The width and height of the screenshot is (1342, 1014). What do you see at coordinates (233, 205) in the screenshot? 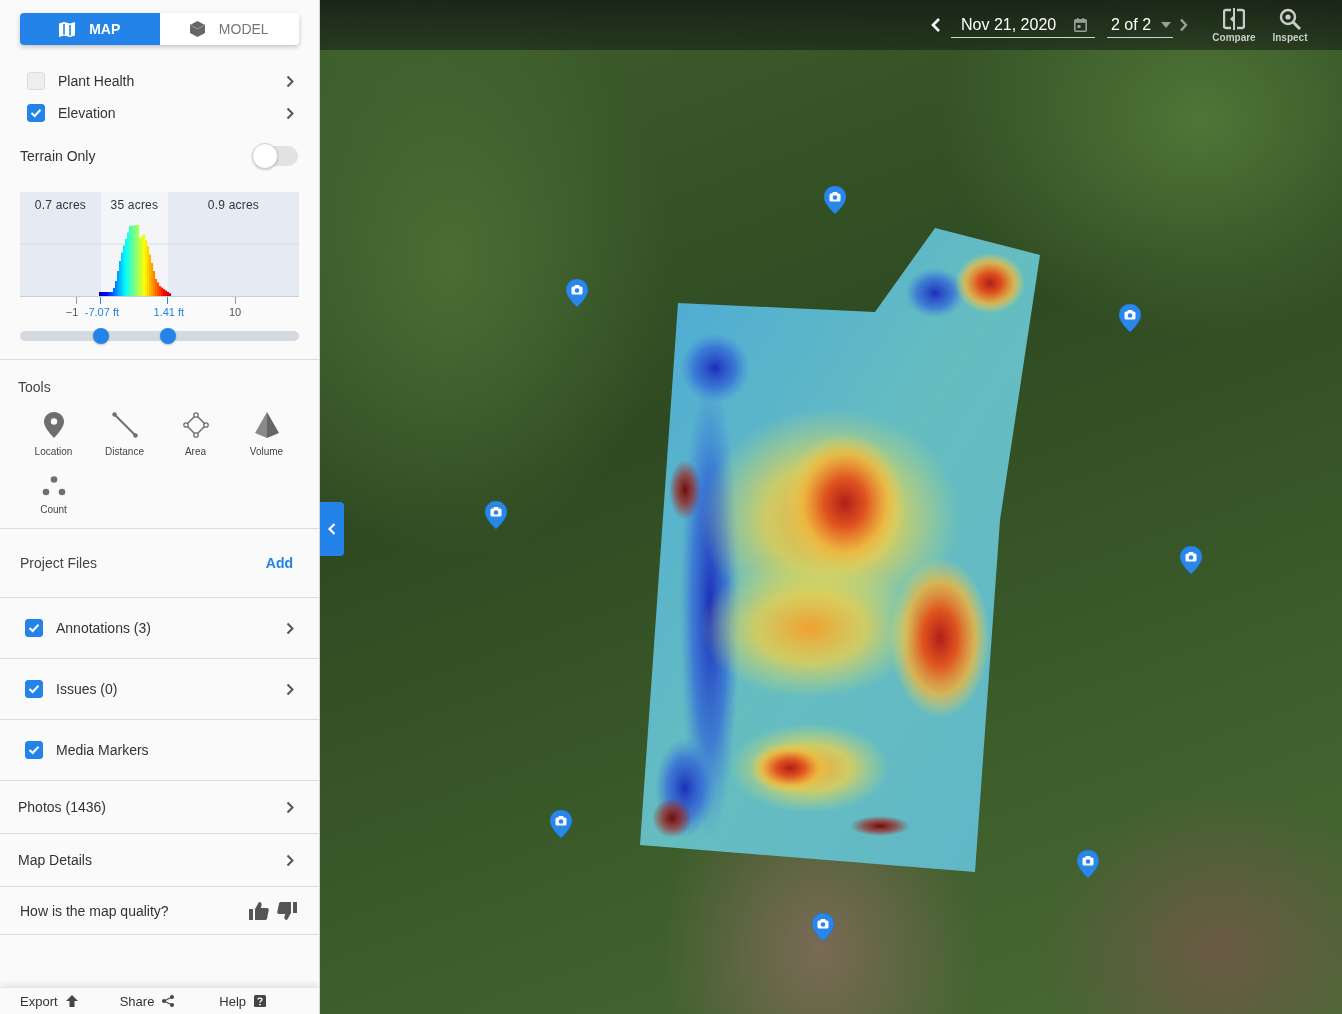
I see `area-label: 0.9 acres` at bounding box center [233, 205].